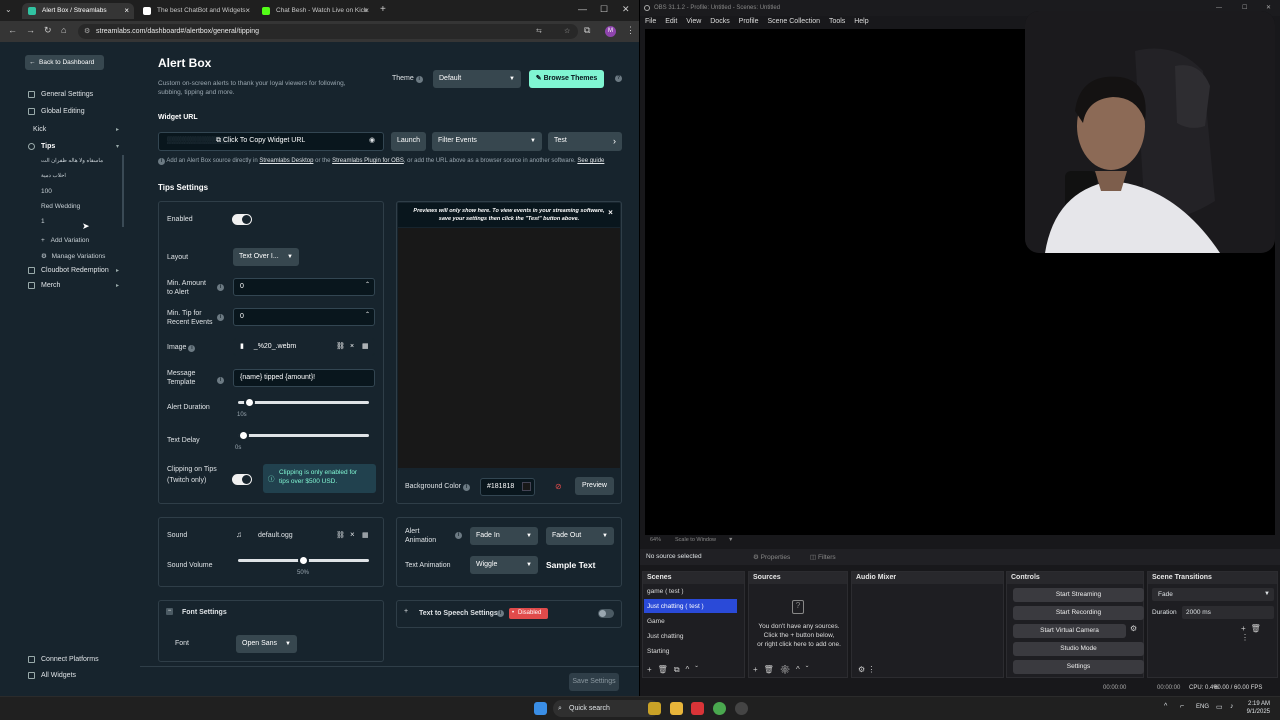 This screenshot has width=1280, height=720. I want to click on animation-in-select: Fade In ▼, so click(504, 536).